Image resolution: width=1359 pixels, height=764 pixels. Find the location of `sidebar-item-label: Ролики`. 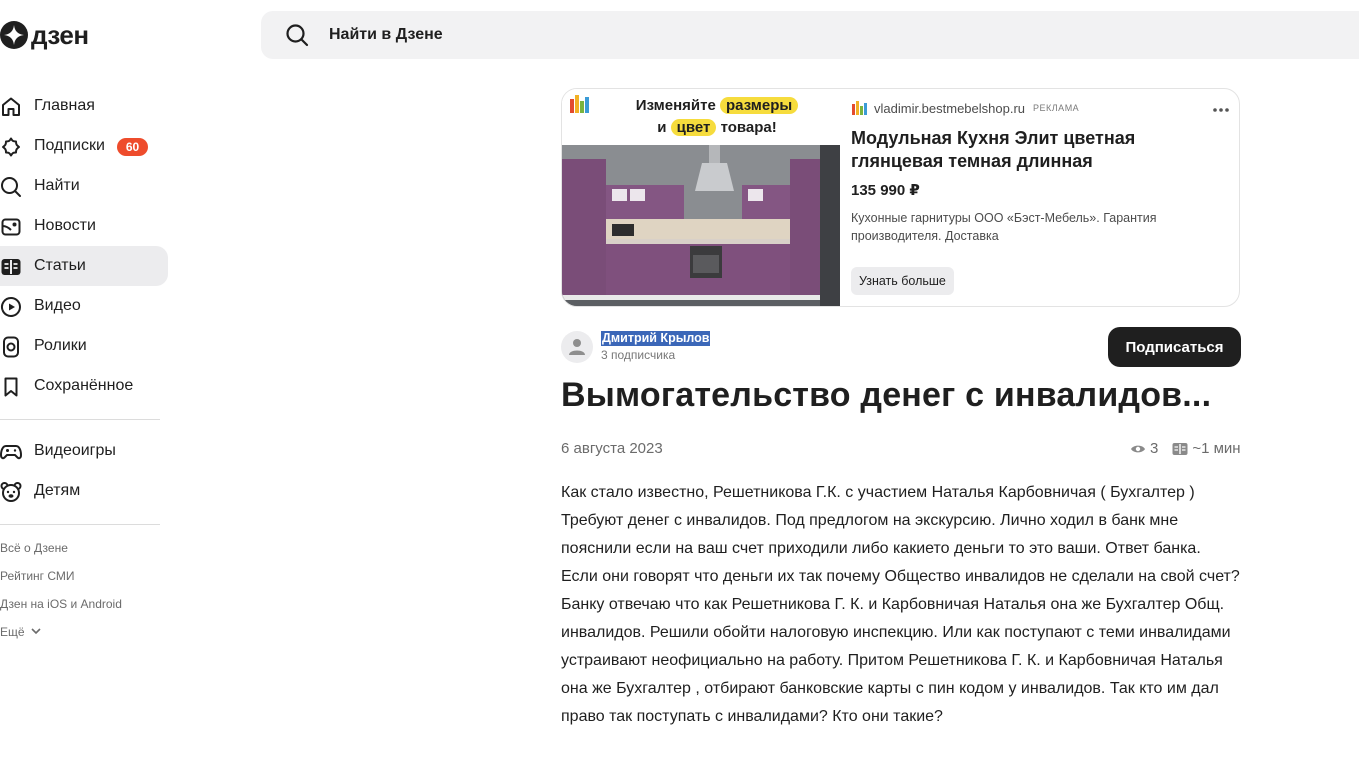

sidebar-item-label: Ролики is located at coordinates (60, 345).